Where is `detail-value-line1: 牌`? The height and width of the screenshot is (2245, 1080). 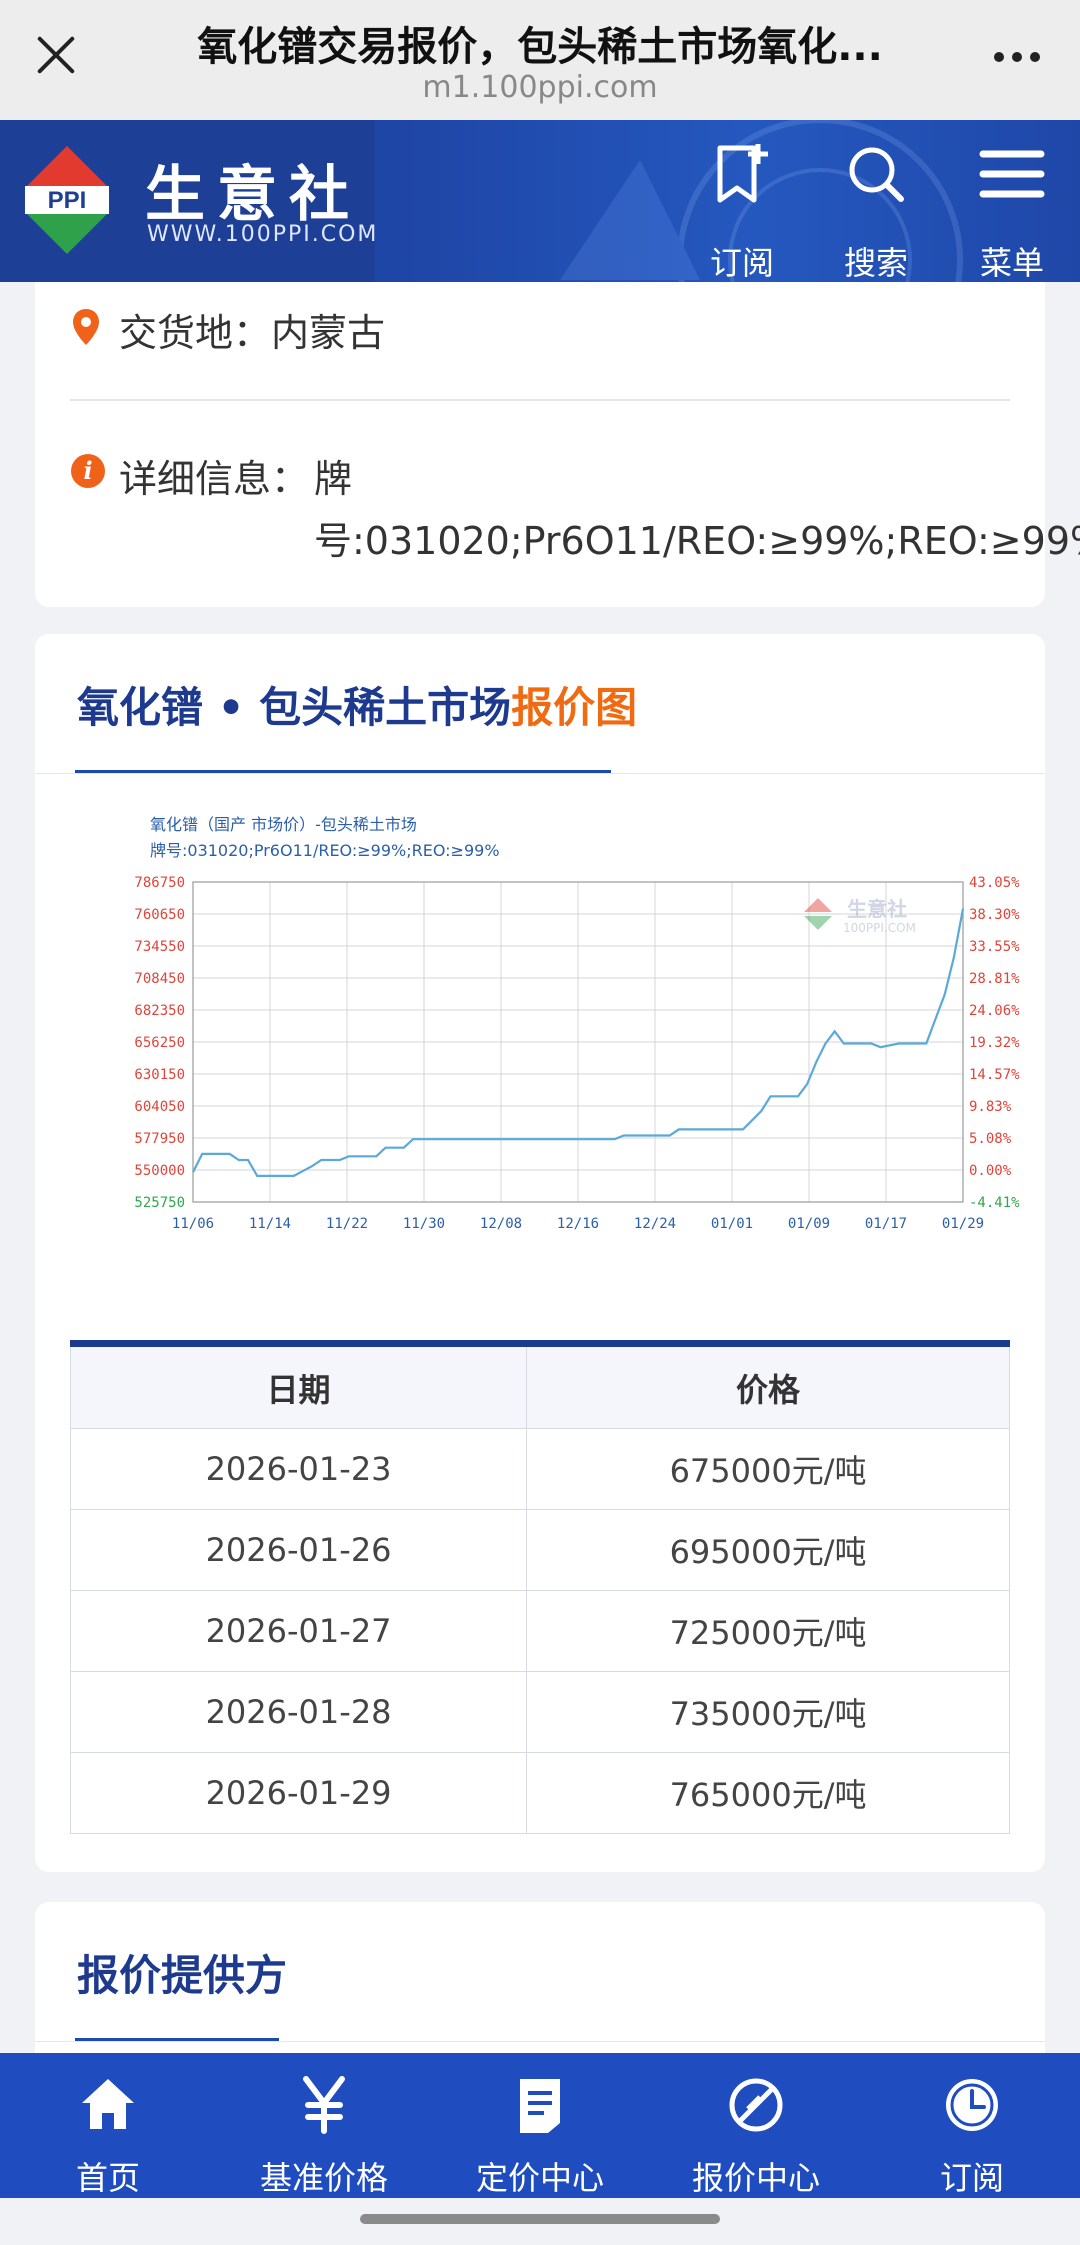
detail-value-line1: 牌 is located at coordinates (333, 479).